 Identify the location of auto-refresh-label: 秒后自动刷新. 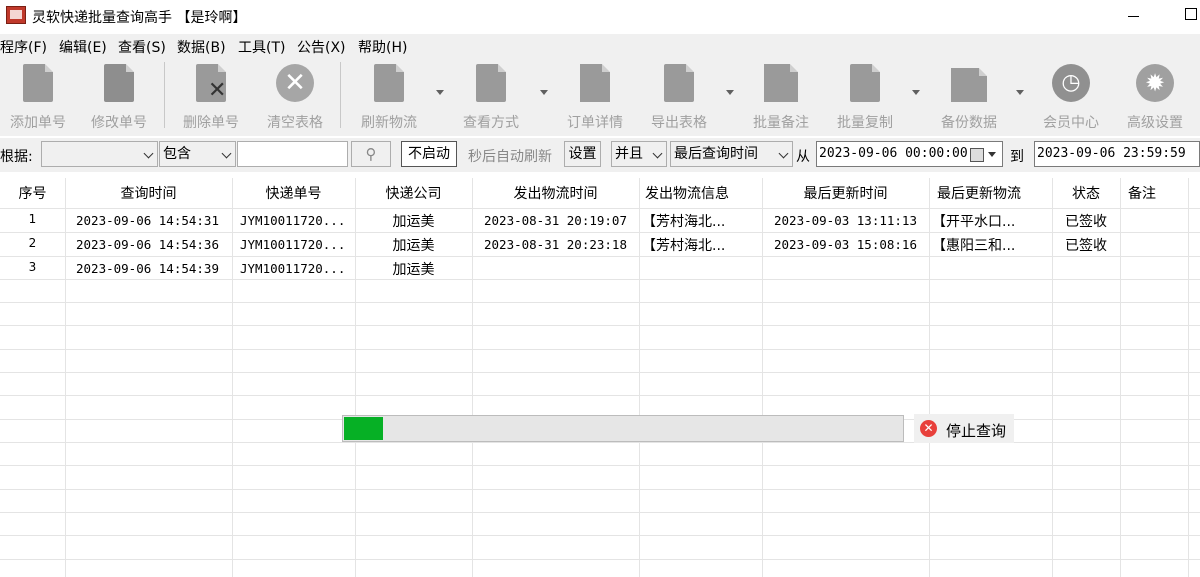
(510, 157).